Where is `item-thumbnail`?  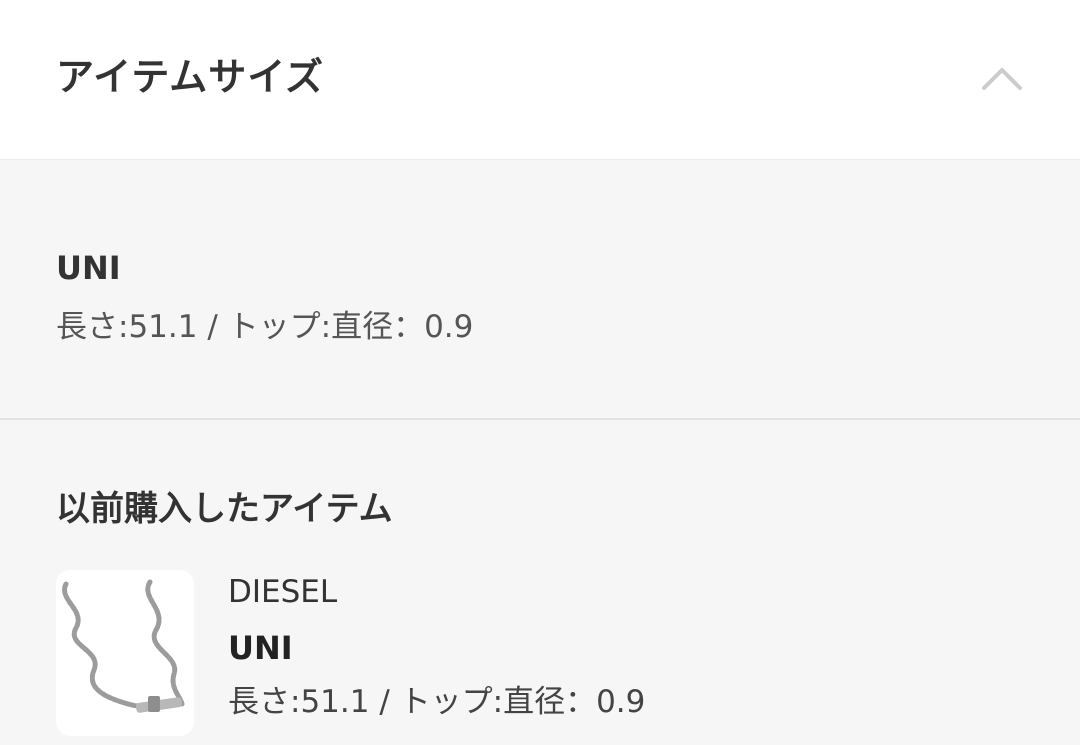 item-thumbnail is located at coordinates (125, 653).